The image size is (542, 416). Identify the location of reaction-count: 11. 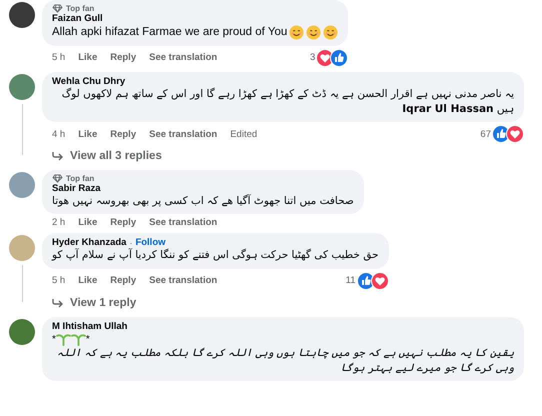
(351, 280).